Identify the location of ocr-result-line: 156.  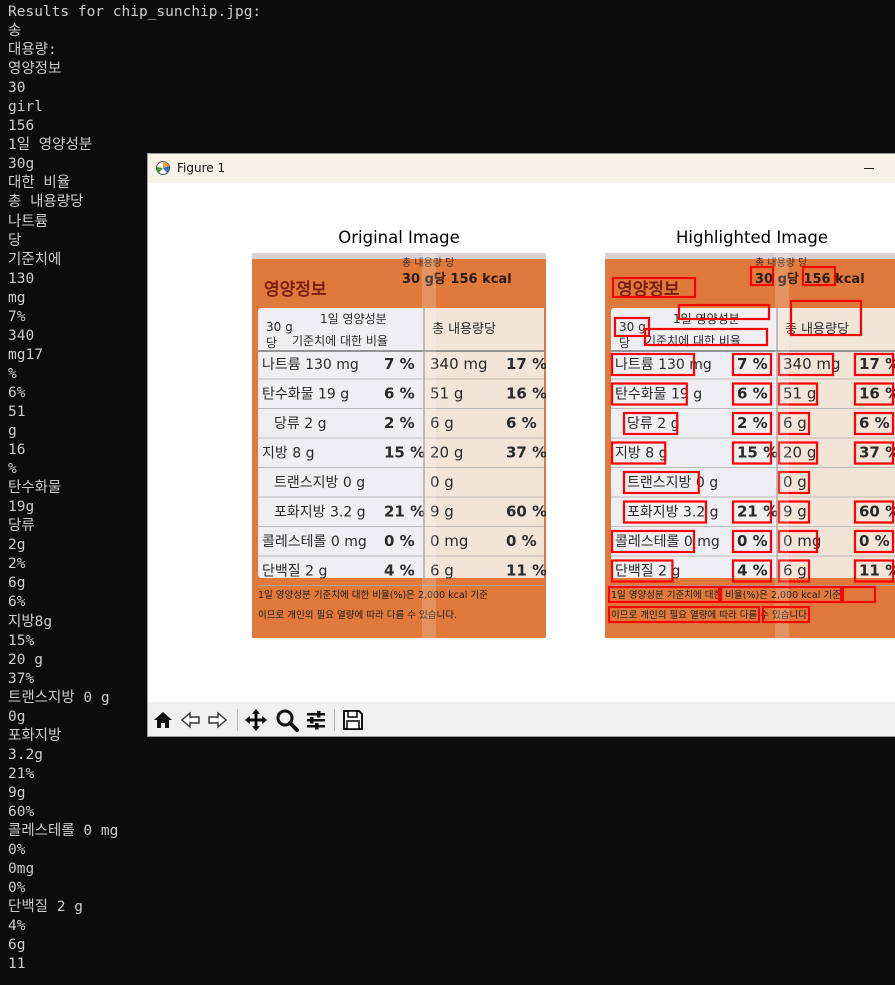
(21, 126).